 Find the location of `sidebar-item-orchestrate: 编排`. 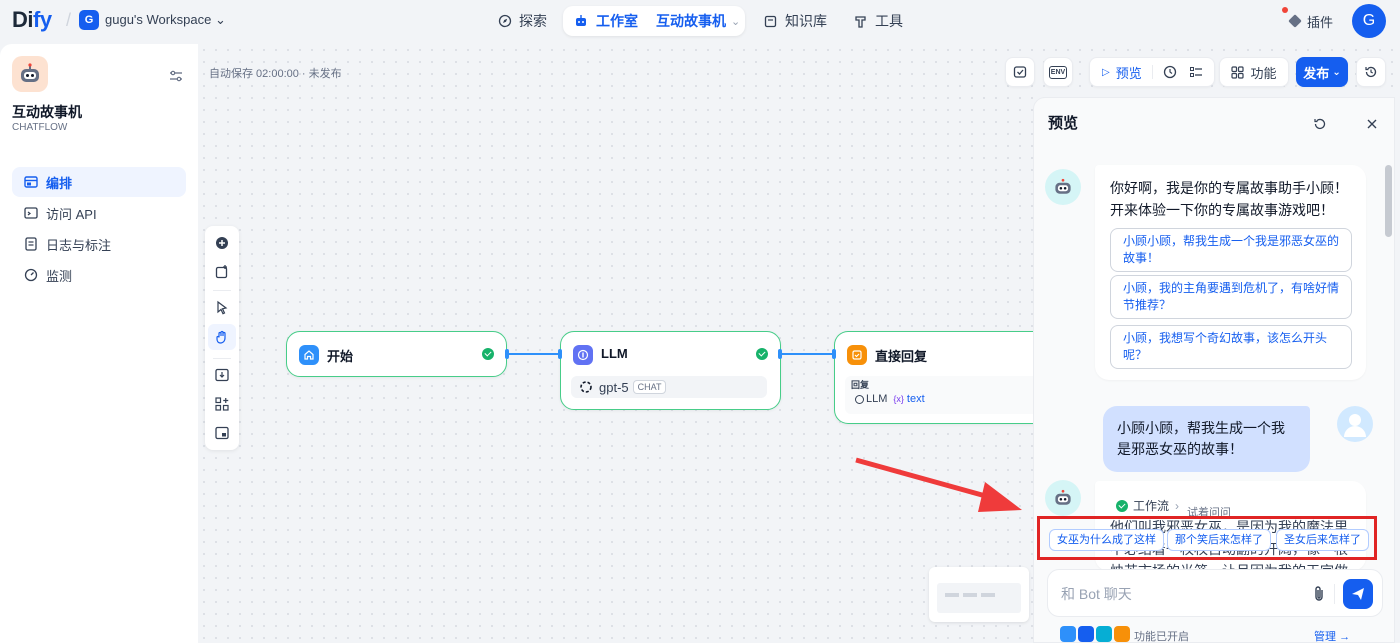

sidebar-item-orchestrate: 编排 is located at coordinates (99, 182).